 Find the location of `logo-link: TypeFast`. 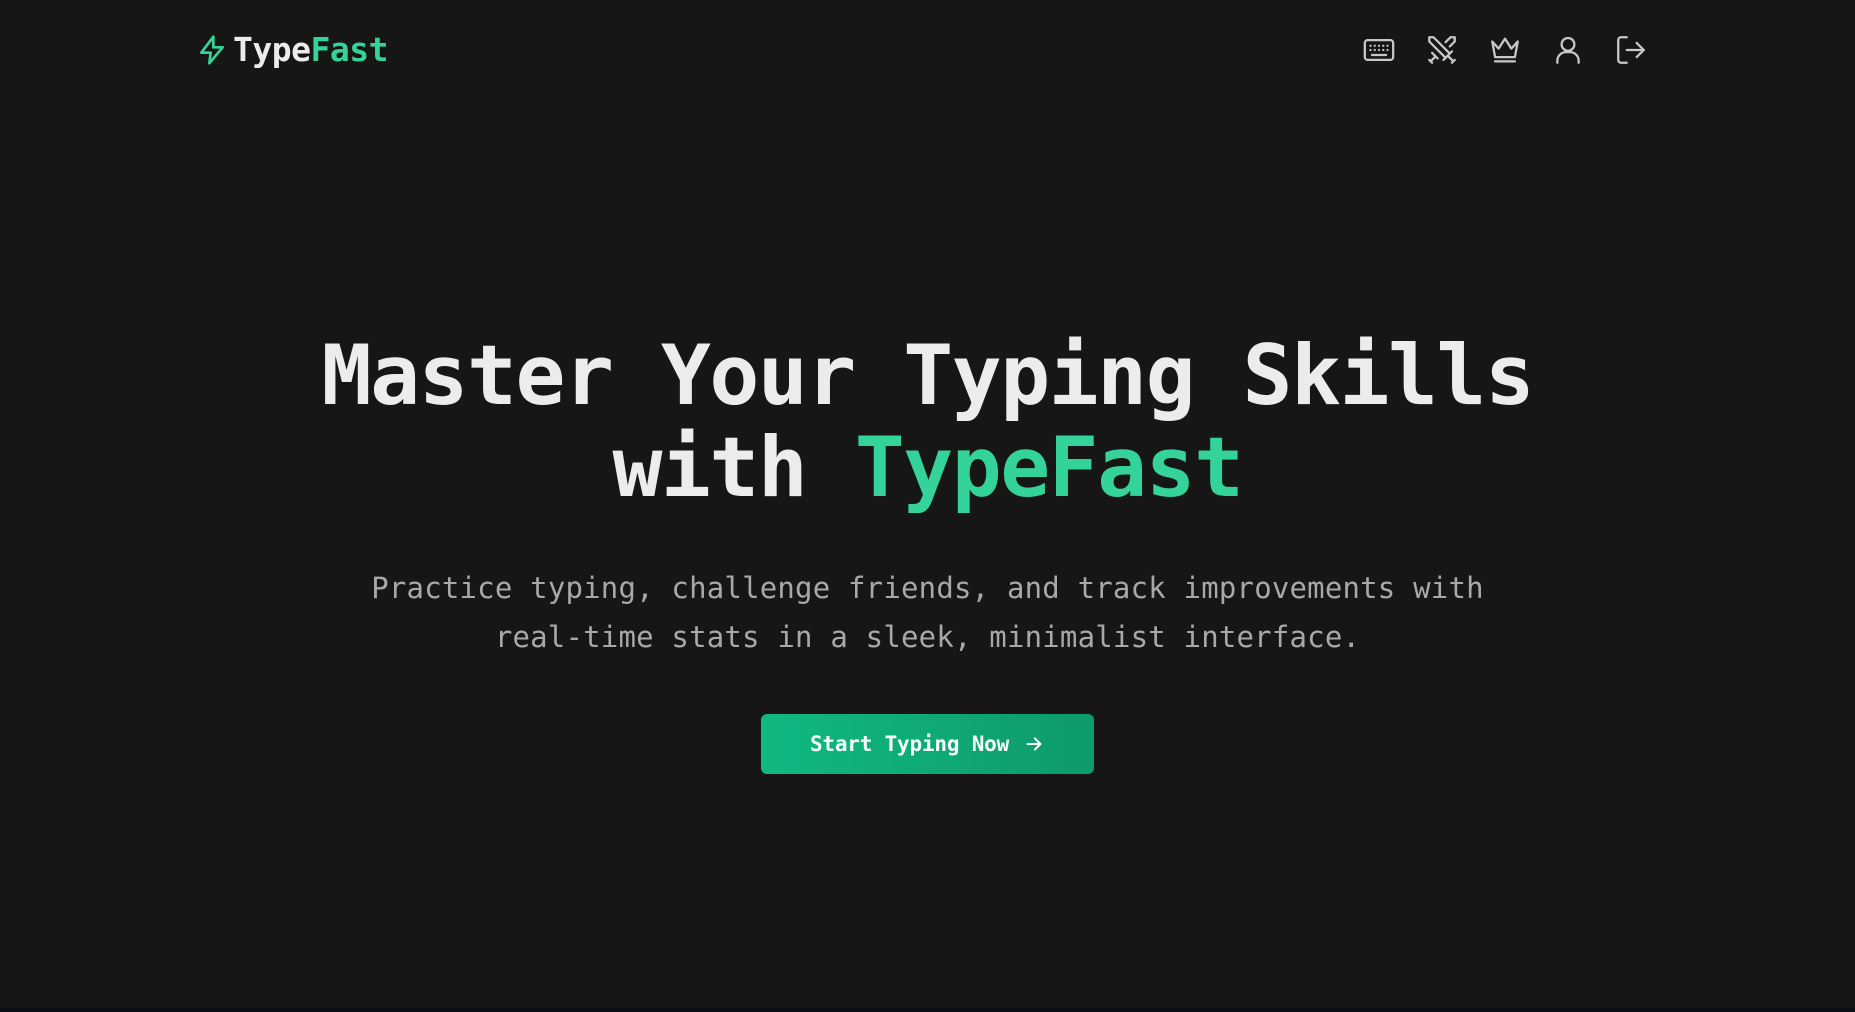

logo-link: TypeFast is located at coordinates (291, 50).